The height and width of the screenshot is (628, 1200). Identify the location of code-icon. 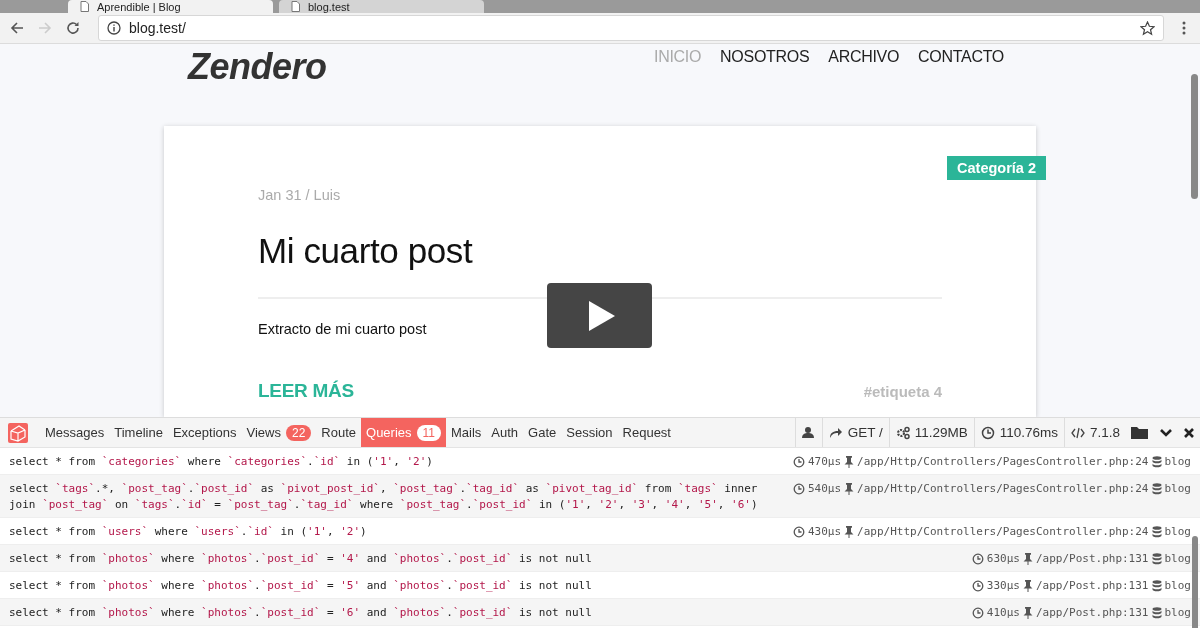
(1077, 432).